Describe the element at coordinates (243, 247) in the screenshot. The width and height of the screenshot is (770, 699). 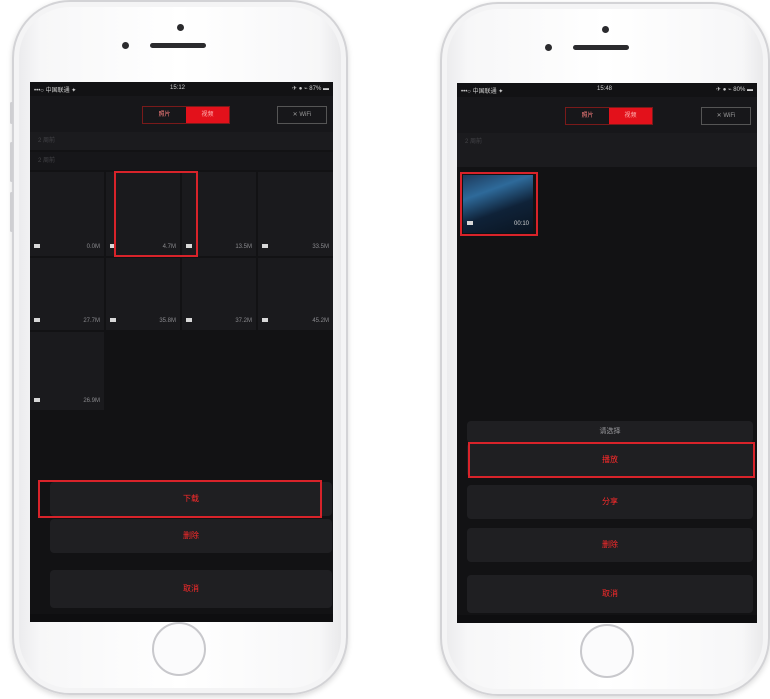
I see `video-size: 13.5M` at that location.